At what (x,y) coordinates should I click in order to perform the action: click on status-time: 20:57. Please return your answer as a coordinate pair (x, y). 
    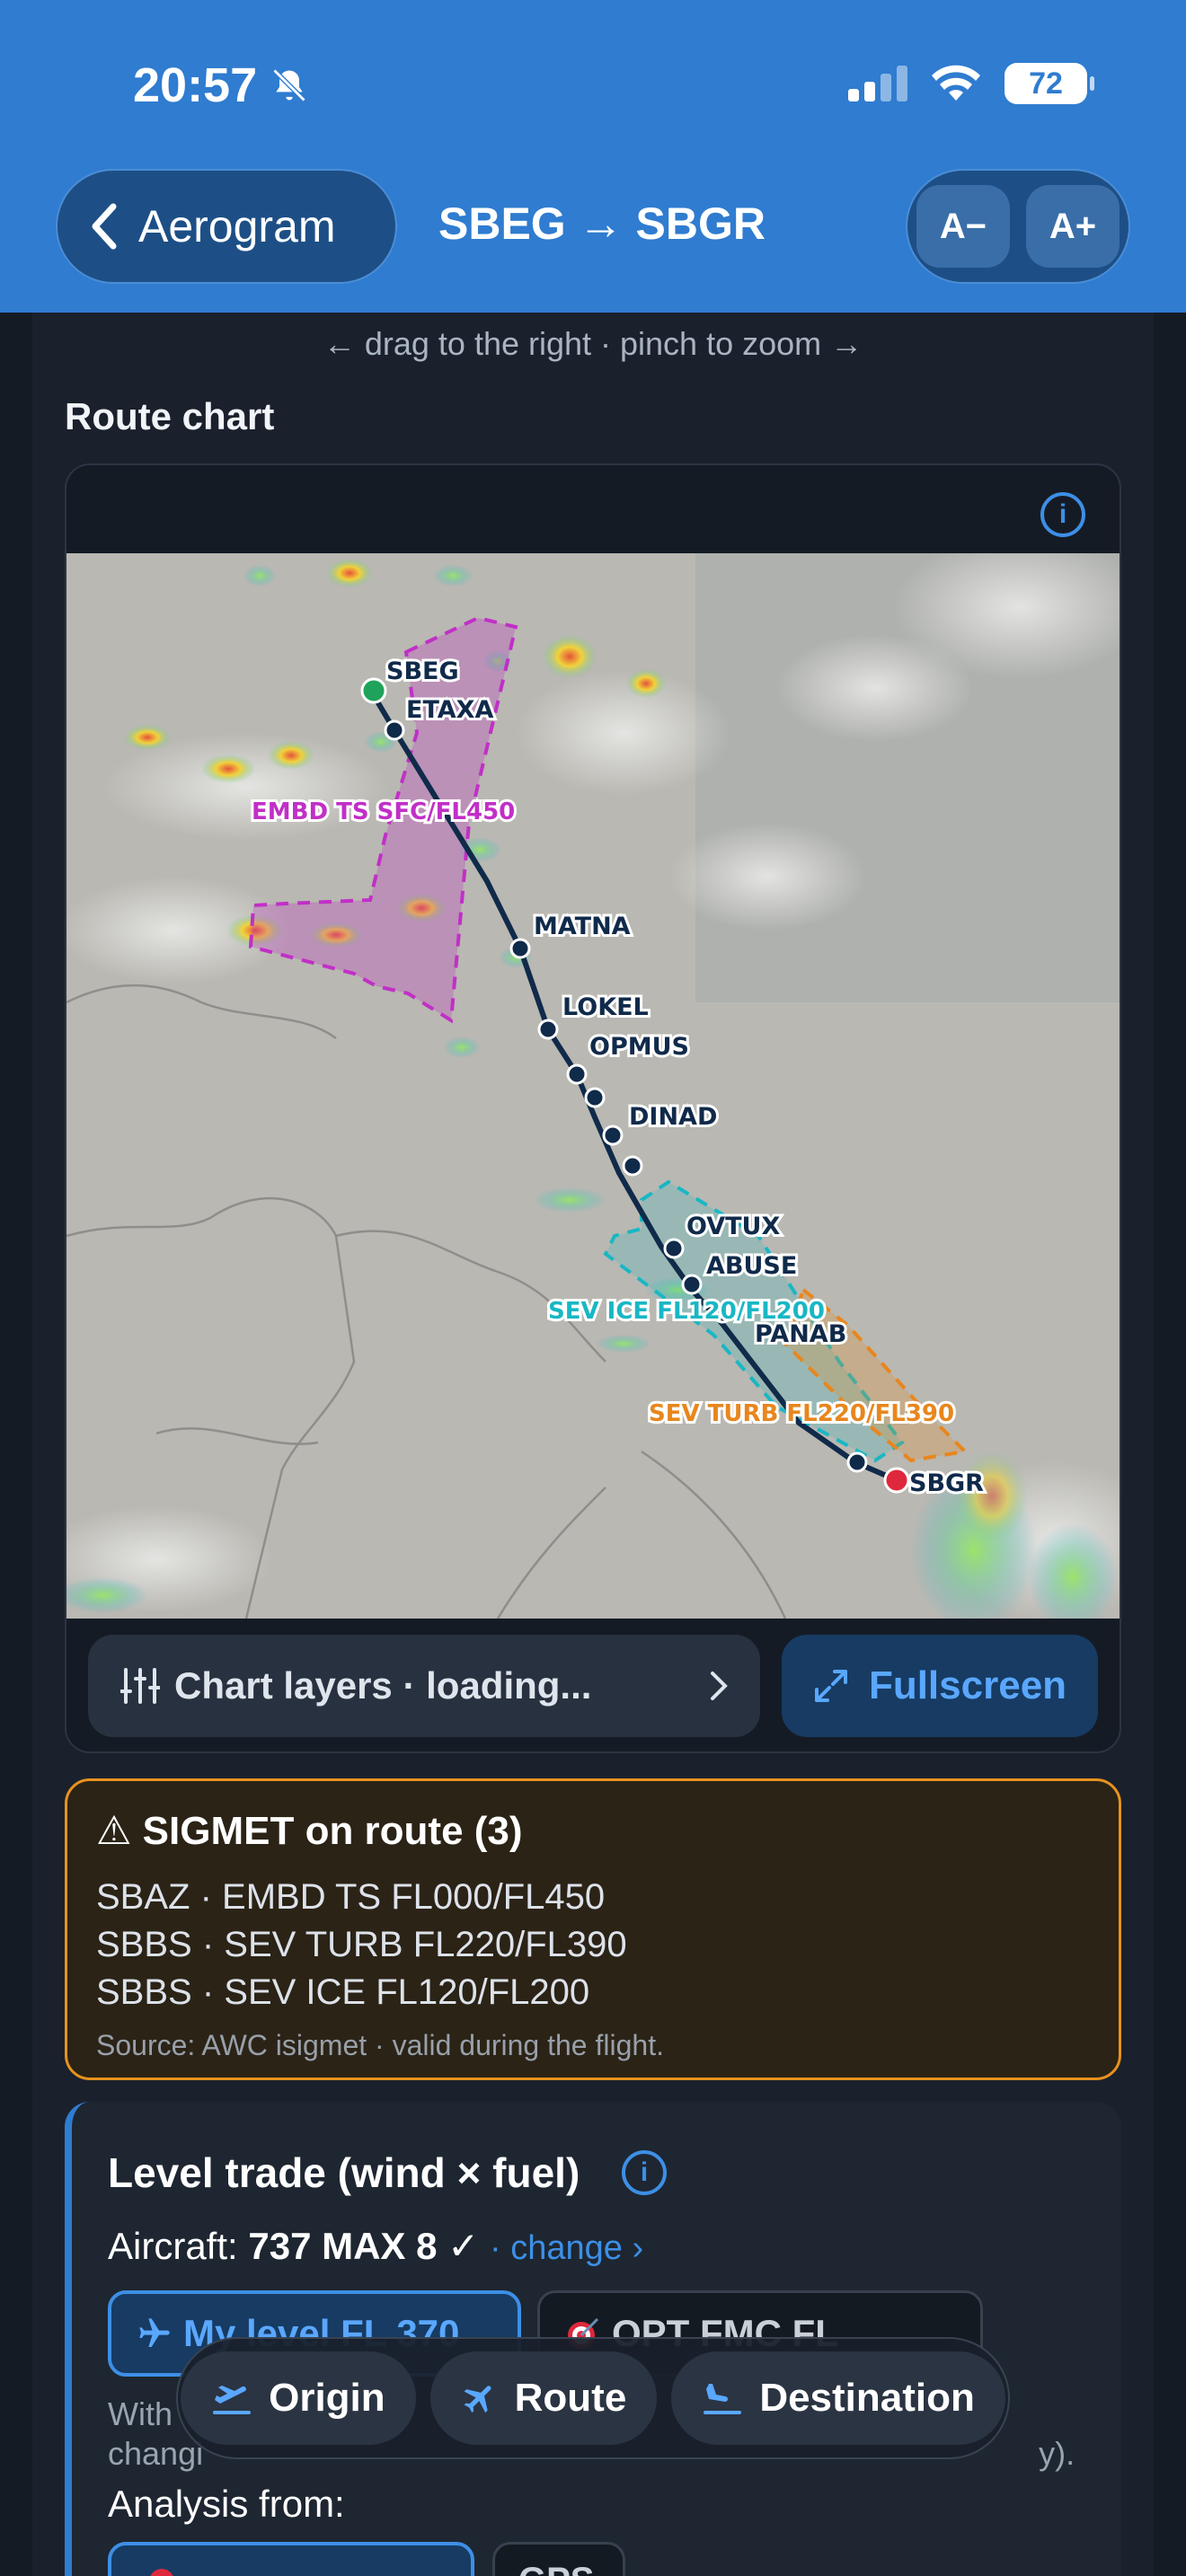
    Looking at the image, I should click on (221, 85).